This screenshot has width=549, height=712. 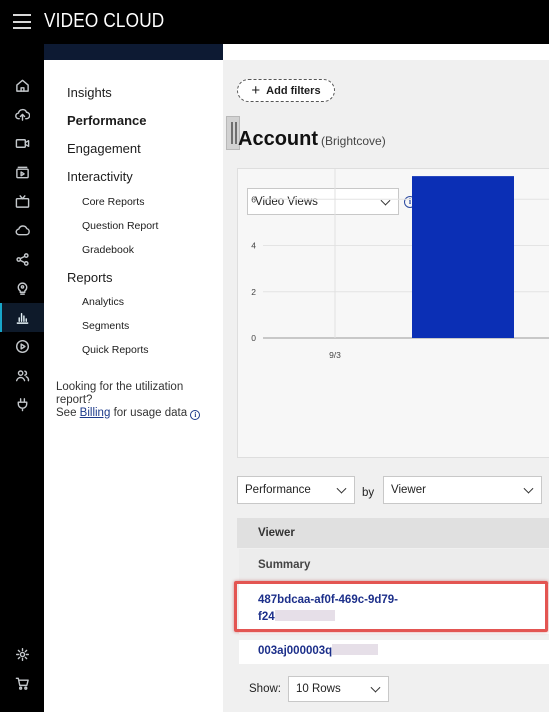 I want to click on rows-per-page-select: 10 Rows, so click(x=338, y=689).